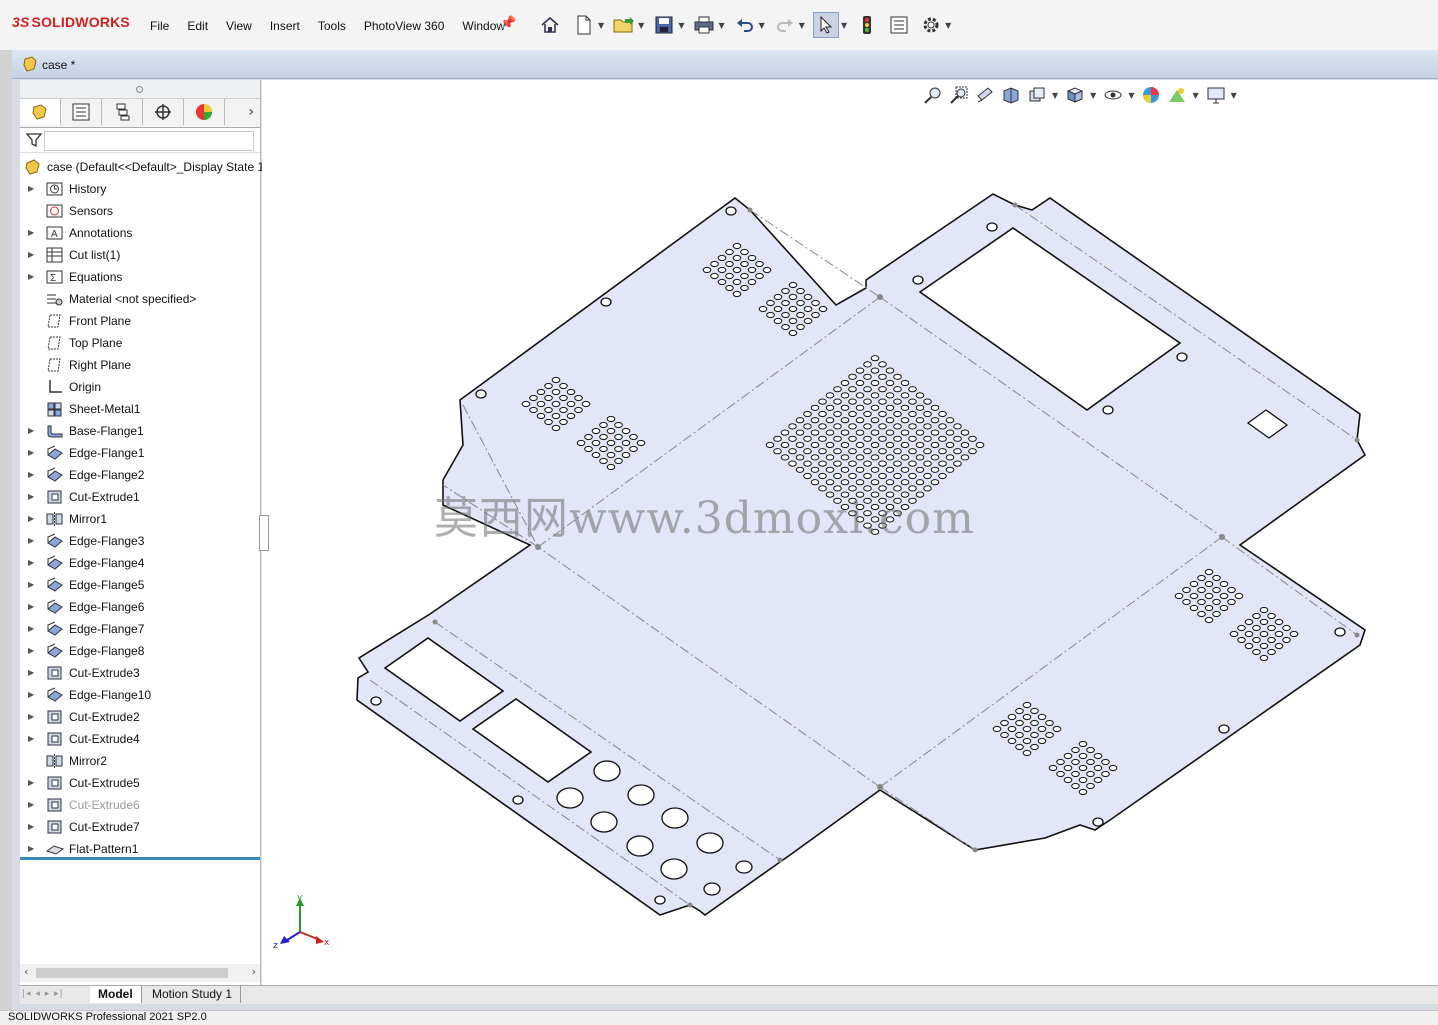 The width and height of the screenshot is (1438, 1025). I want to click on tree-item: ▶ Cut-Extrude4, so click(140, 739).